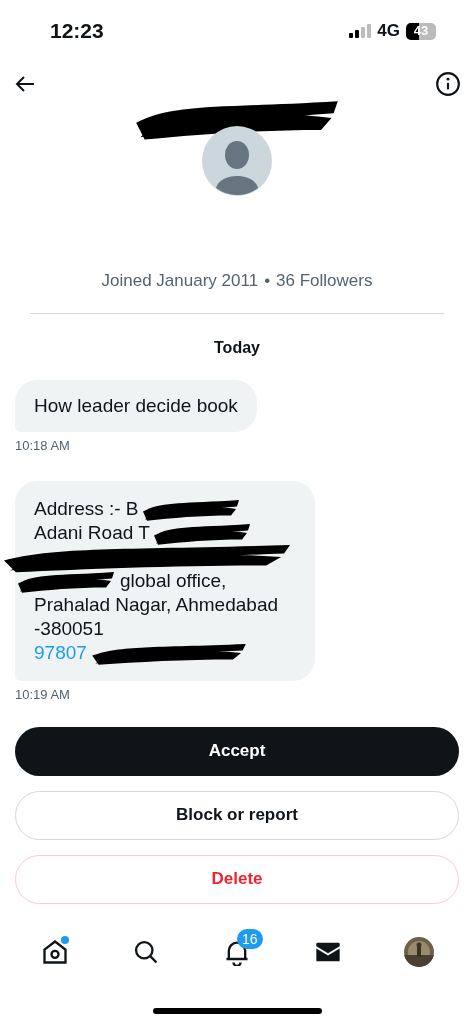 The image size is (474, 1024). I want to click on status-time: 12:23, so click(77, 31).